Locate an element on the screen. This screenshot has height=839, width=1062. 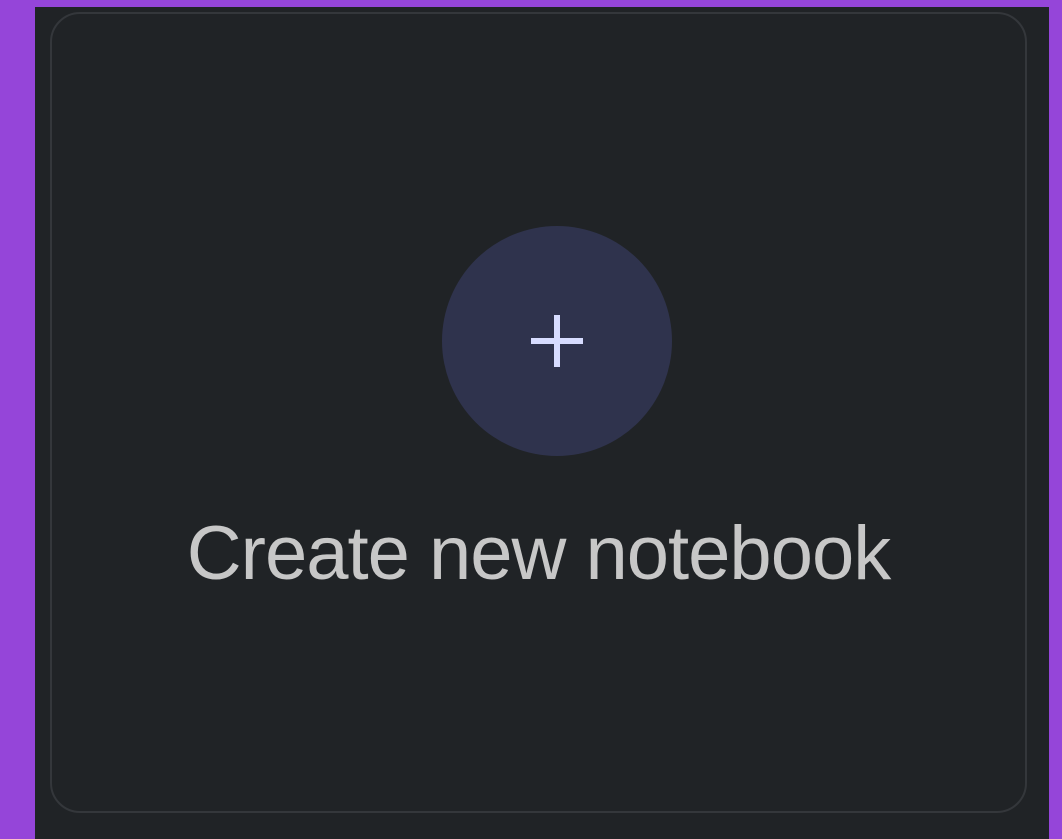
plus-icon is located at coordinates (557, 341).